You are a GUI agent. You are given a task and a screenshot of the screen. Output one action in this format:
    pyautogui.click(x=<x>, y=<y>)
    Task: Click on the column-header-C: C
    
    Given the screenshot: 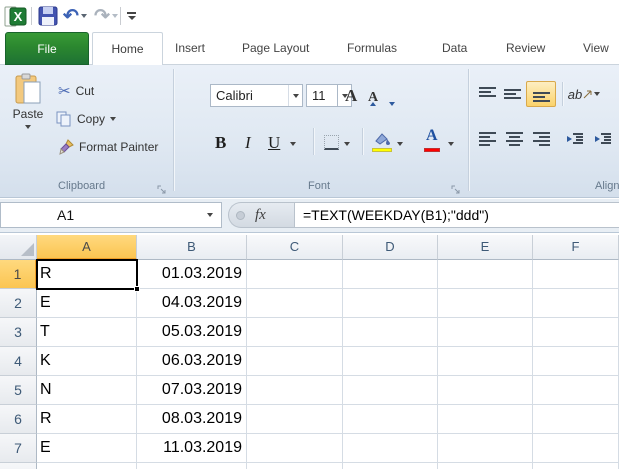 What is the action you would take?
    pyautogui.click(x=295, y=247)
    